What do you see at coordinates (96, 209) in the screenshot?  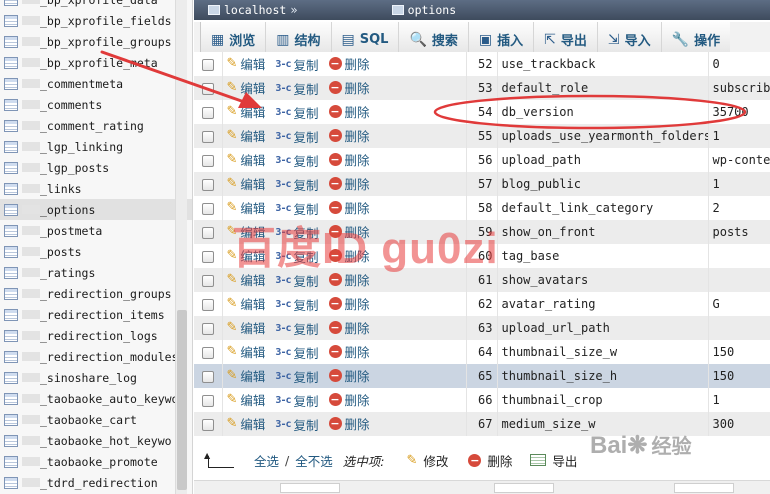 I see `sidebar-item: _options` at bounding box center [96, 209].